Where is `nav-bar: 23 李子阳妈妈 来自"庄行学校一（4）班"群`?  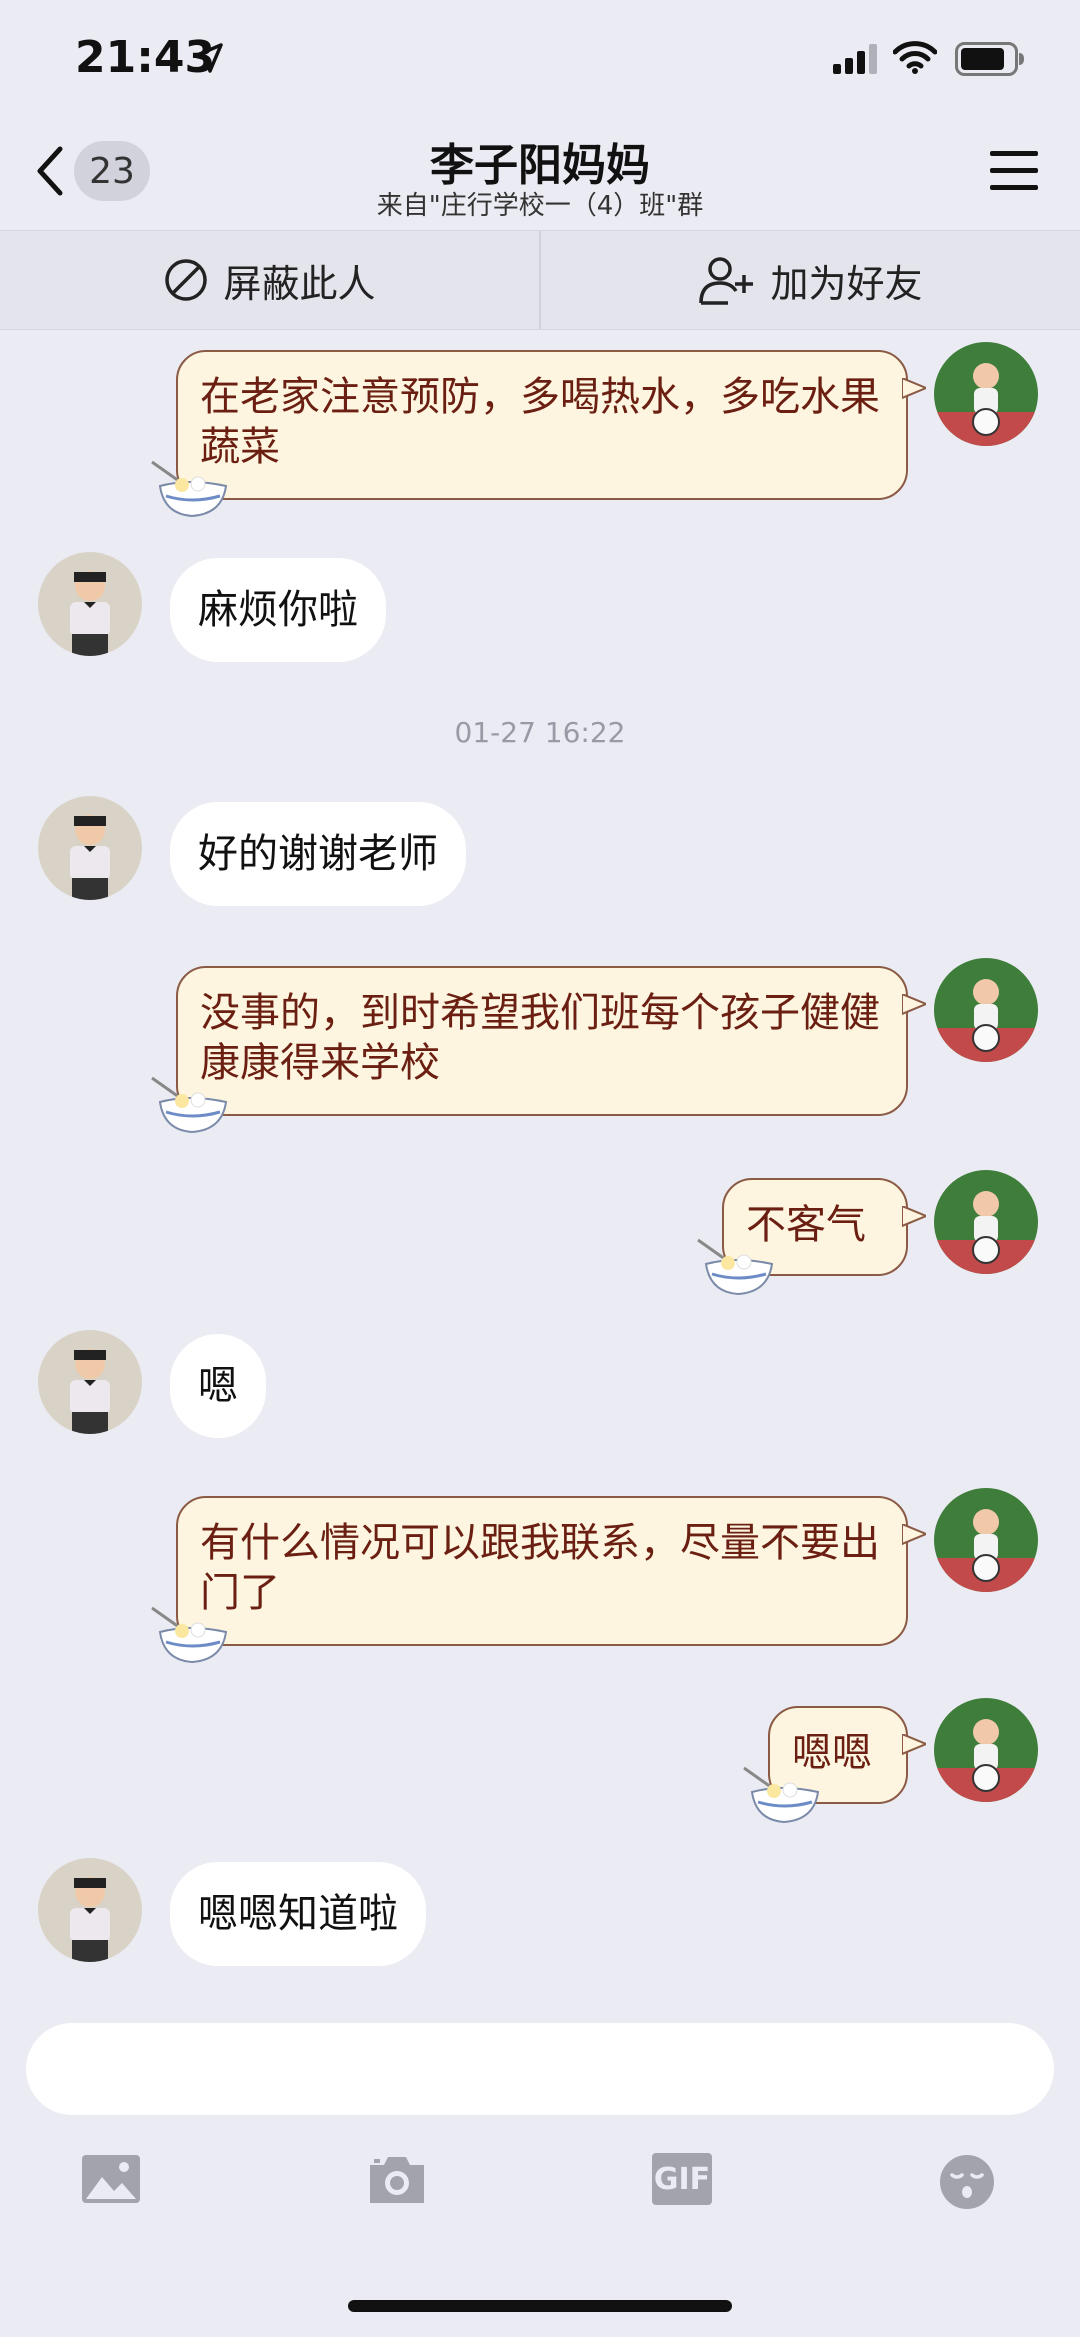
nav-bar: 23 李子阳妈妈 来自"庄行学校一（4）班"群 is located at coordinates (540, 172).